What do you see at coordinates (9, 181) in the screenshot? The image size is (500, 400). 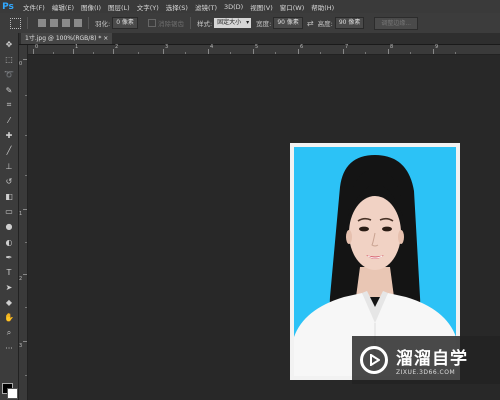 I see `history-brush-icon: ↺` at bounding box center [9, 181].